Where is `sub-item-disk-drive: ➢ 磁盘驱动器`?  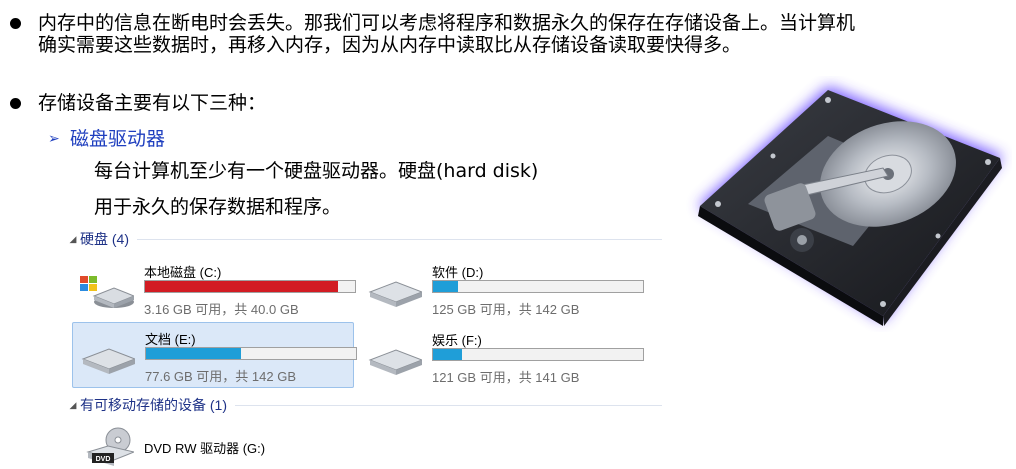 sub-item-disk-drive: ➢ 磁盘驱动器 is located at coordinates (106, 137).